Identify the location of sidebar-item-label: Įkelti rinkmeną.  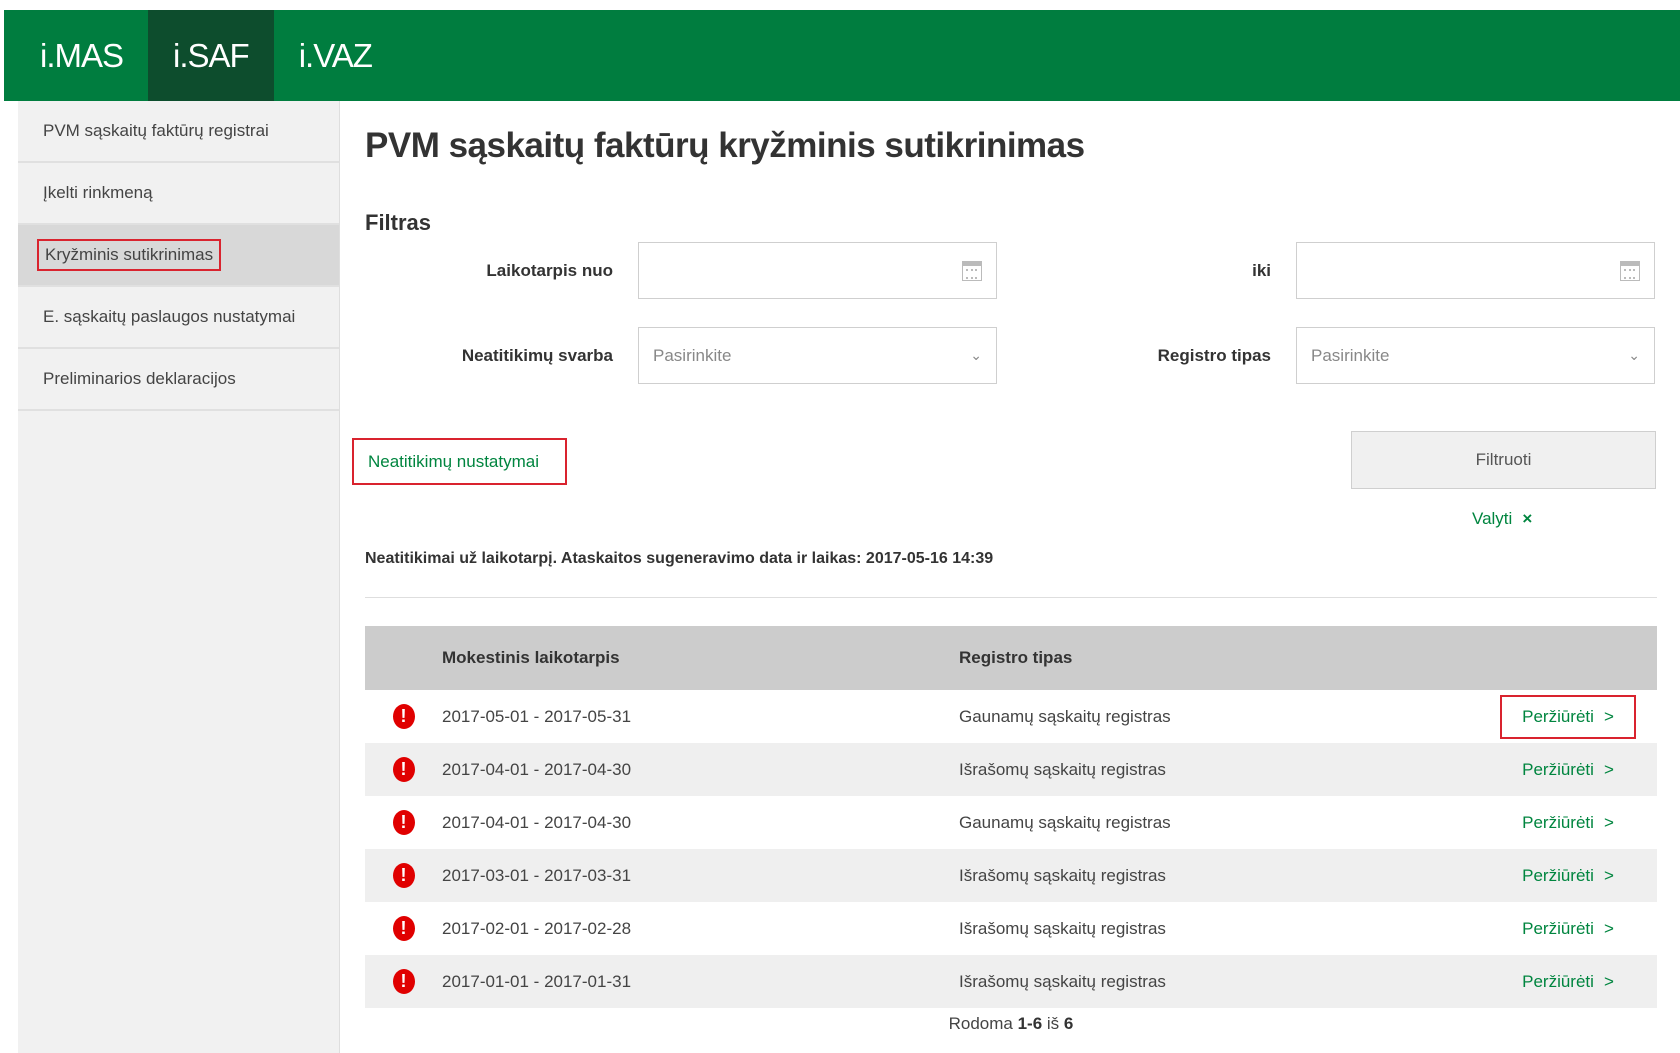
(98, 192).